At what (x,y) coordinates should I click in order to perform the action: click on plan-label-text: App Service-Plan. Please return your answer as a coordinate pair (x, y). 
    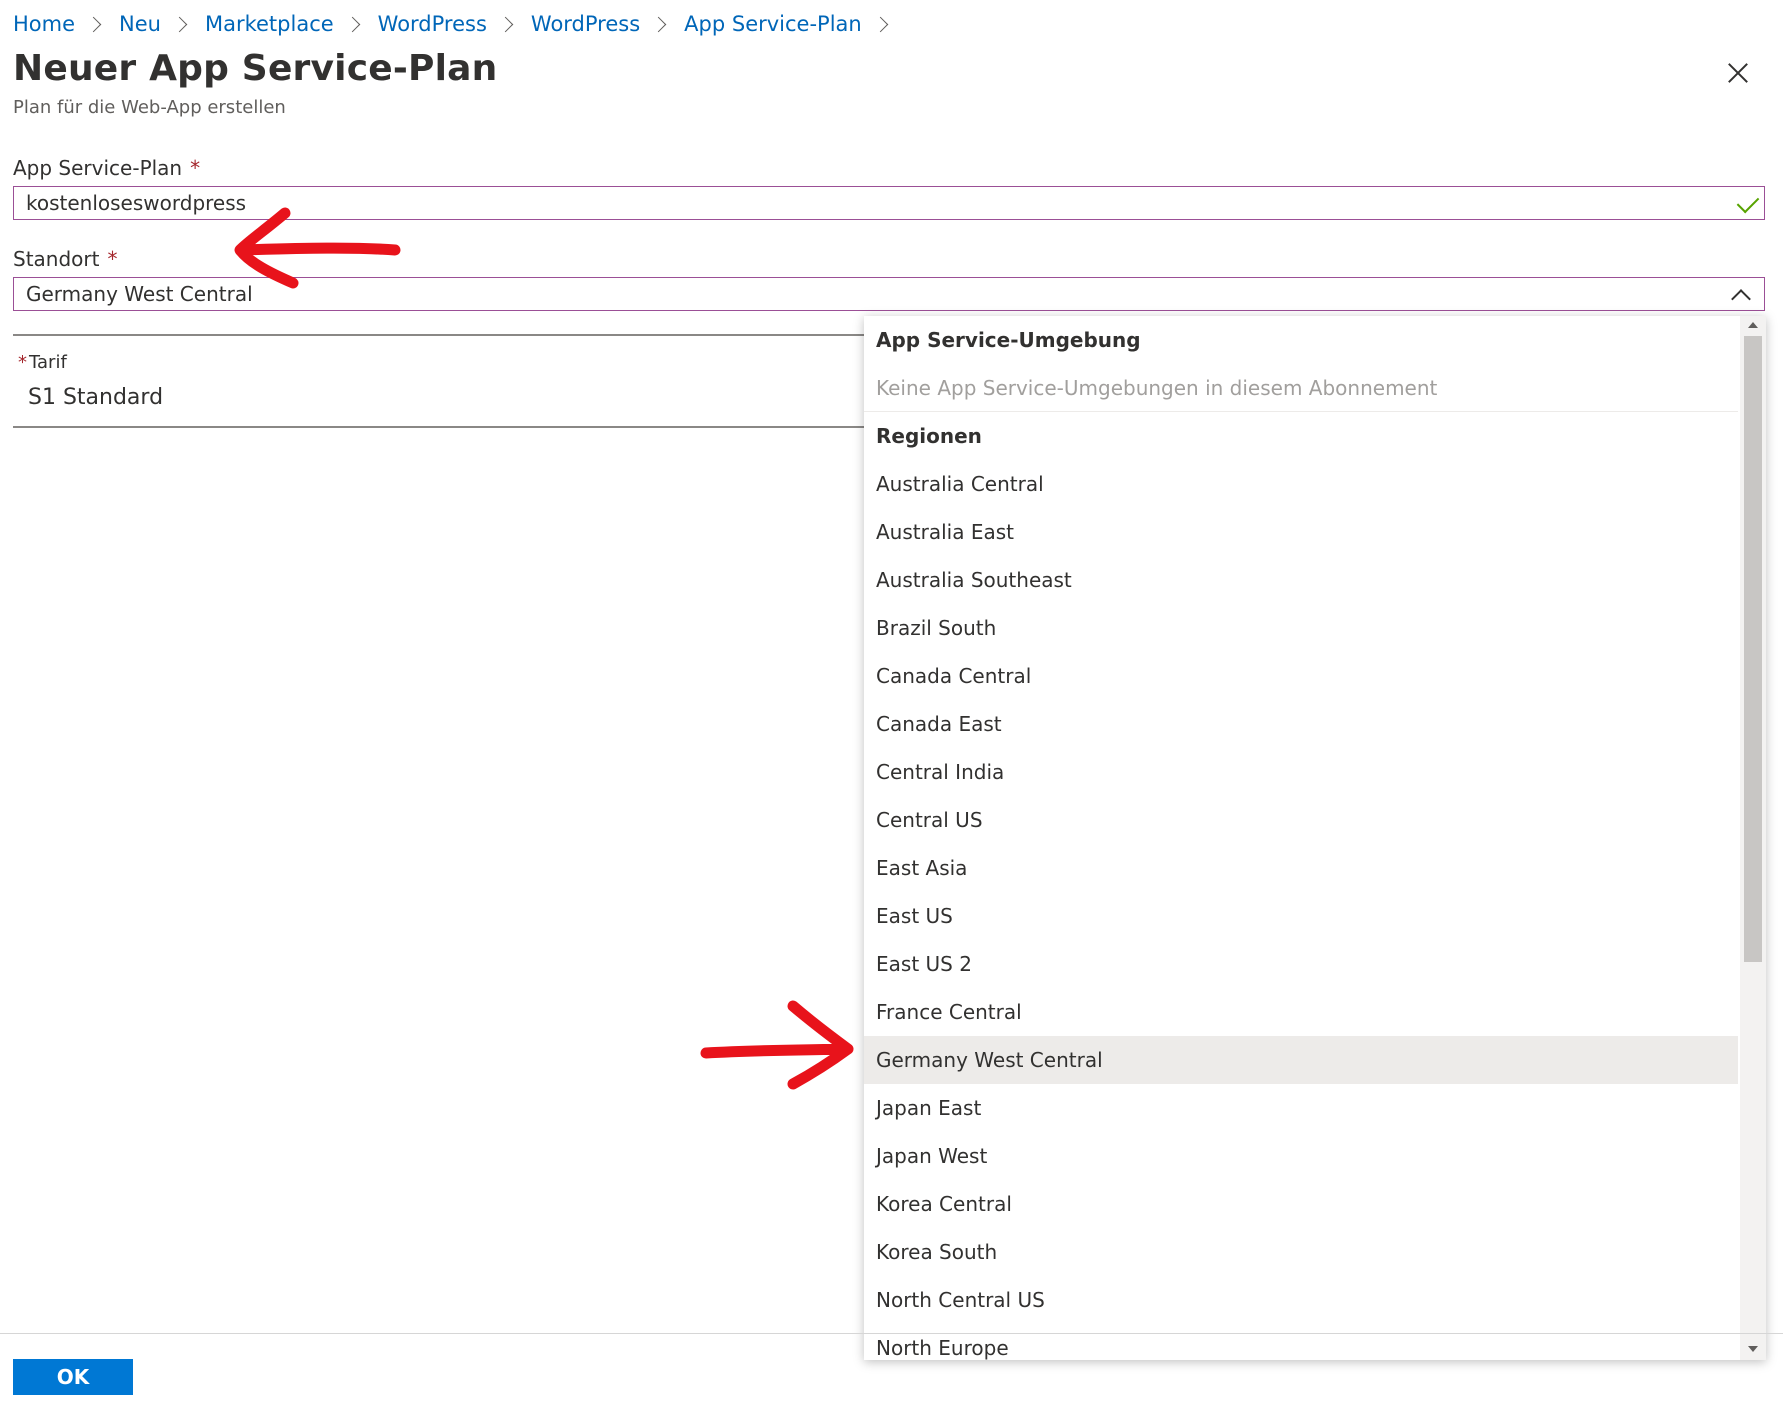
    Looking at the image, I should click on (98, 168).